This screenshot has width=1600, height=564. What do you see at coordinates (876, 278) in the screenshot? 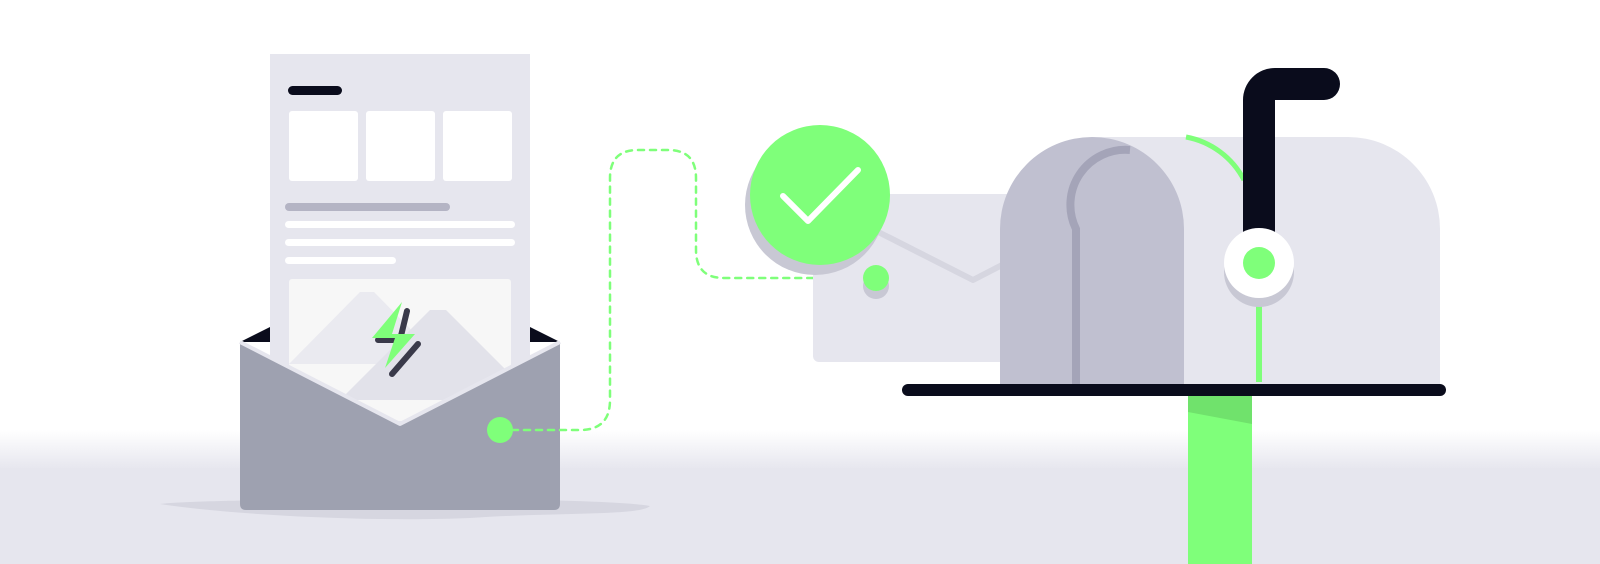
I see `path-end-dot` at bounding box center [876, 278].